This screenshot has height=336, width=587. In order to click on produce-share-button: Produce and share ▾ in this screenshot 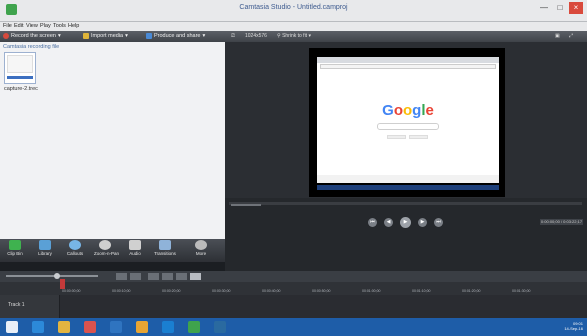, I will do `click(175, 36)`.